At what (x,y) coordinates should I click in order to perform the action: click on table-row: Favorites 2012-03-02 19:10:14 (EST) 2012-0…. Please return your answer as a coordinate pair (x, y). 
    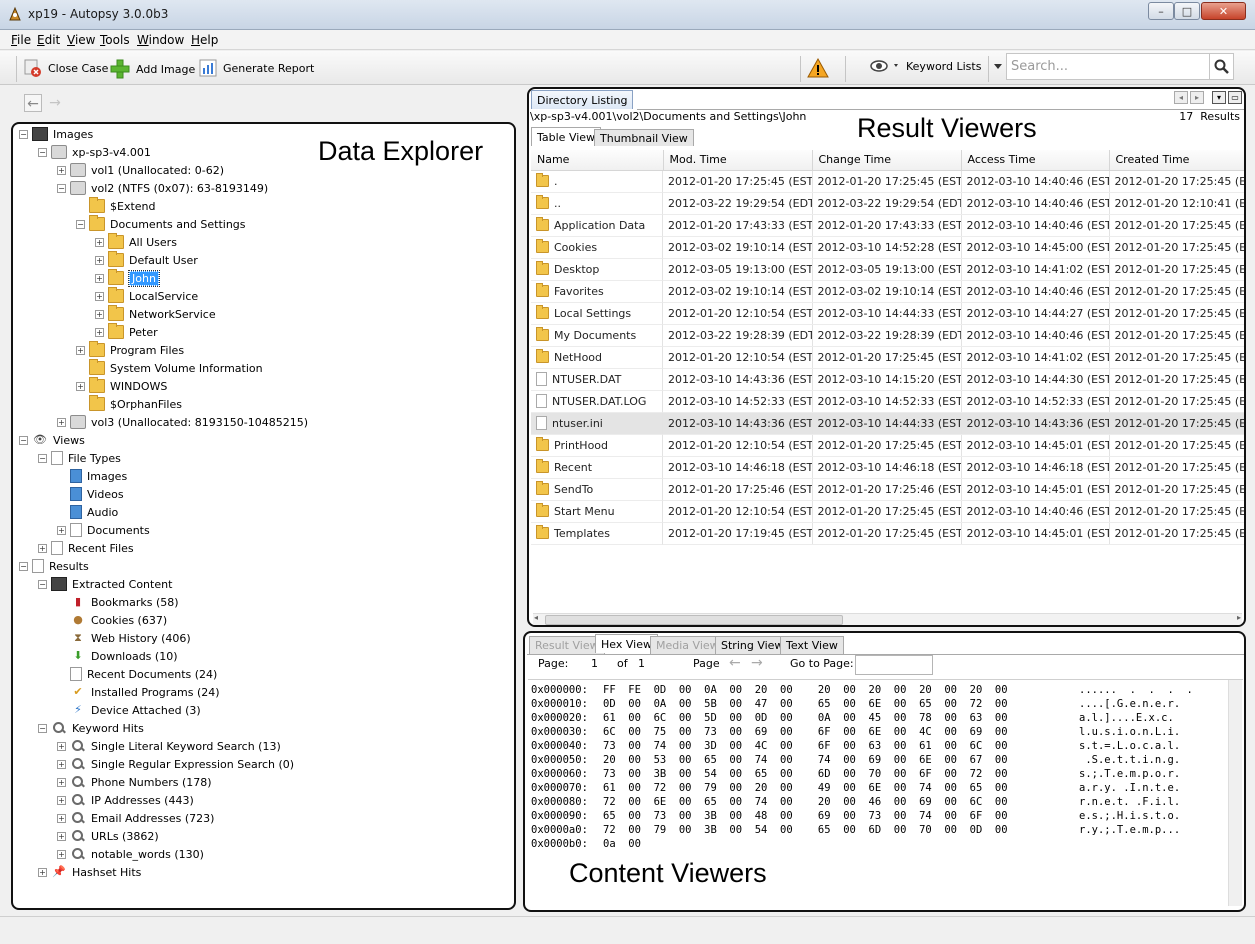
    Looking at the image, I should click on (887, 291).